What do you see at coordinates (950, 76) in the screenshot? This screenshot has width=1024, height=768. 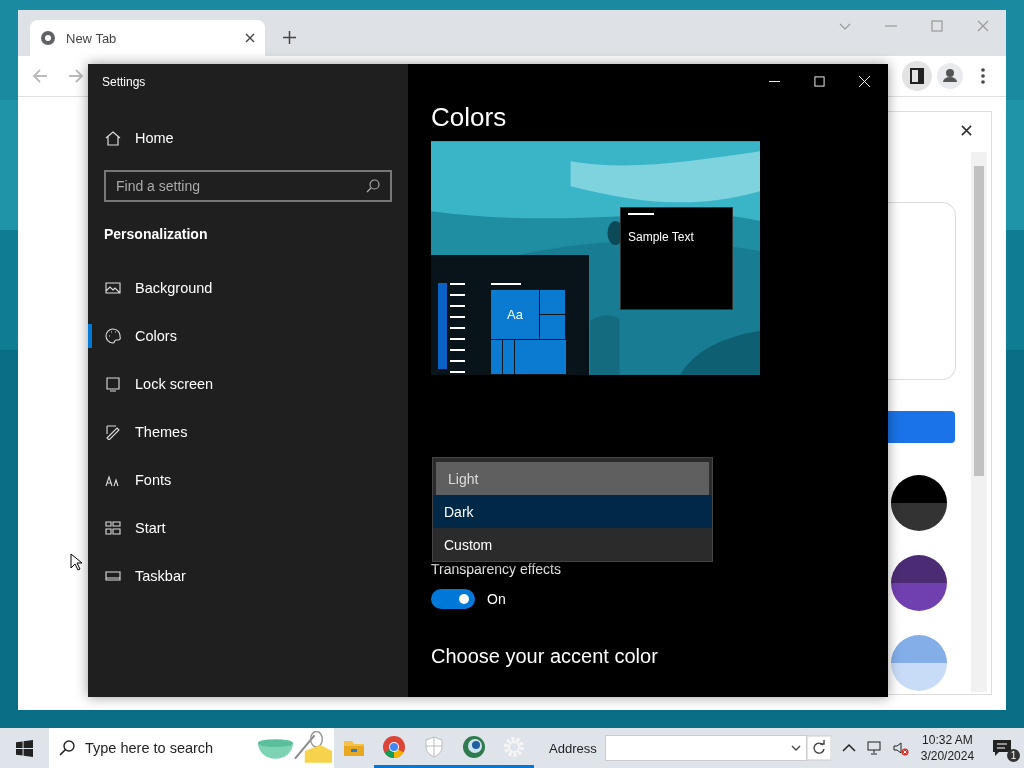 I see `profile-icon` at bounding box center [950, 76].